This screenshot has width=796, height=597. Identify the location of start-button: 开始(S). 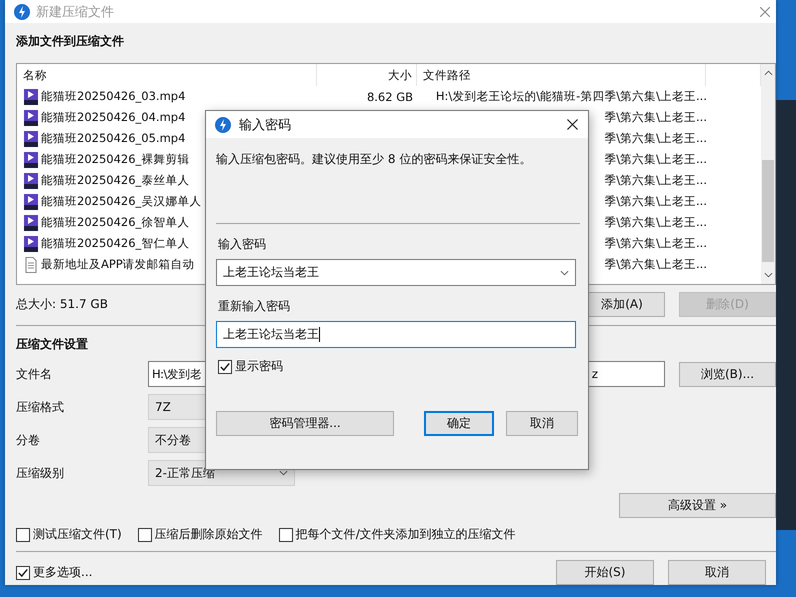
(605, 572).